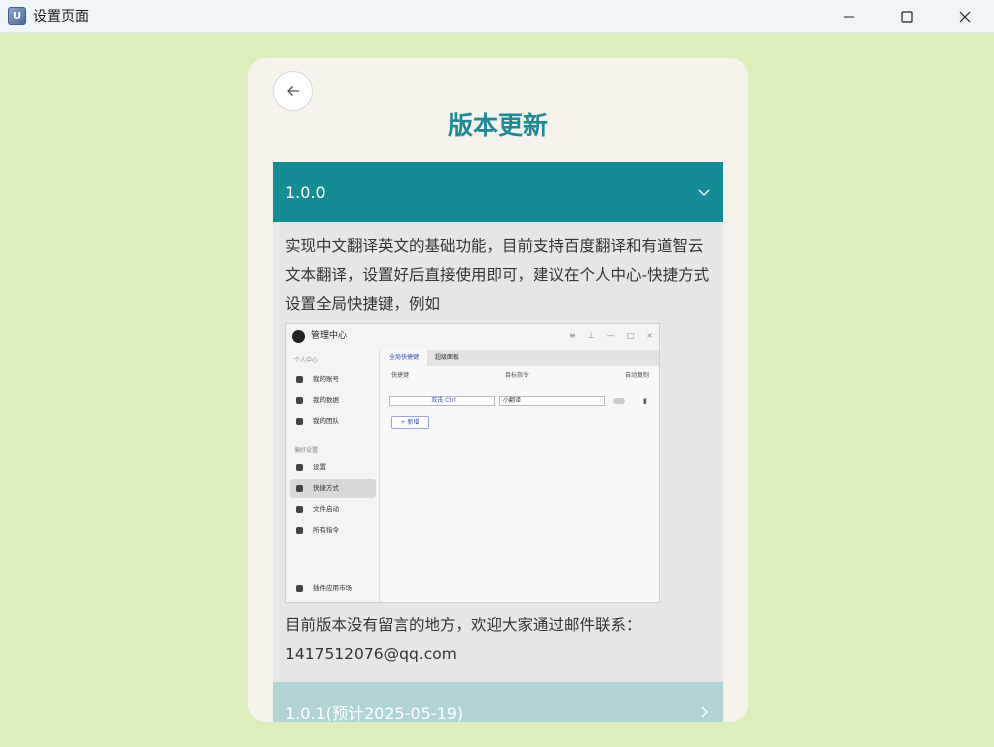 The image size is (994, 747). I want to click on sidebar-item: 文件启动, so click(333, 509).